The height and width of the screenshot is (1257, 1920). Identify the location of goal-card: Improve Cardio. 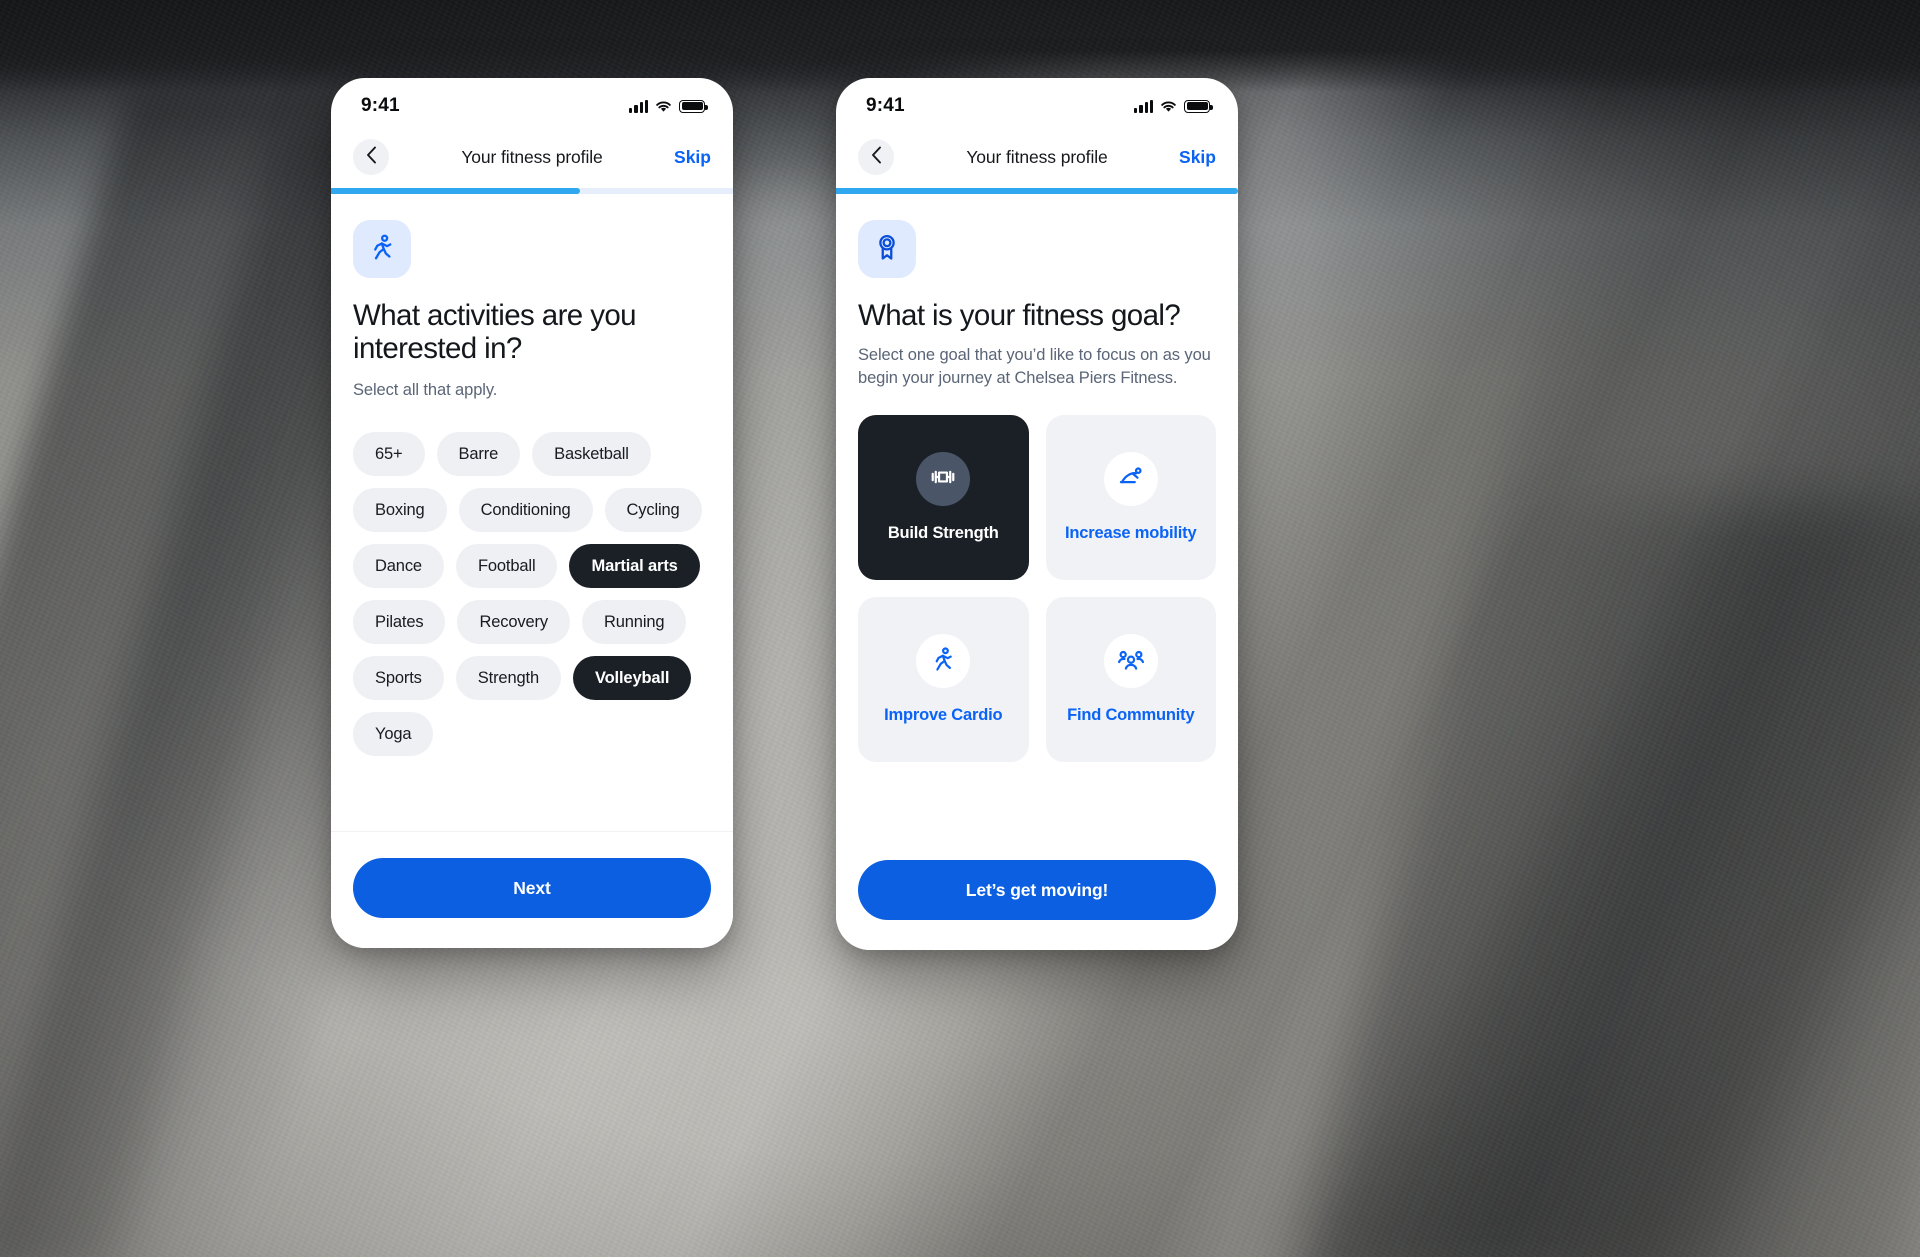
(943, 680).